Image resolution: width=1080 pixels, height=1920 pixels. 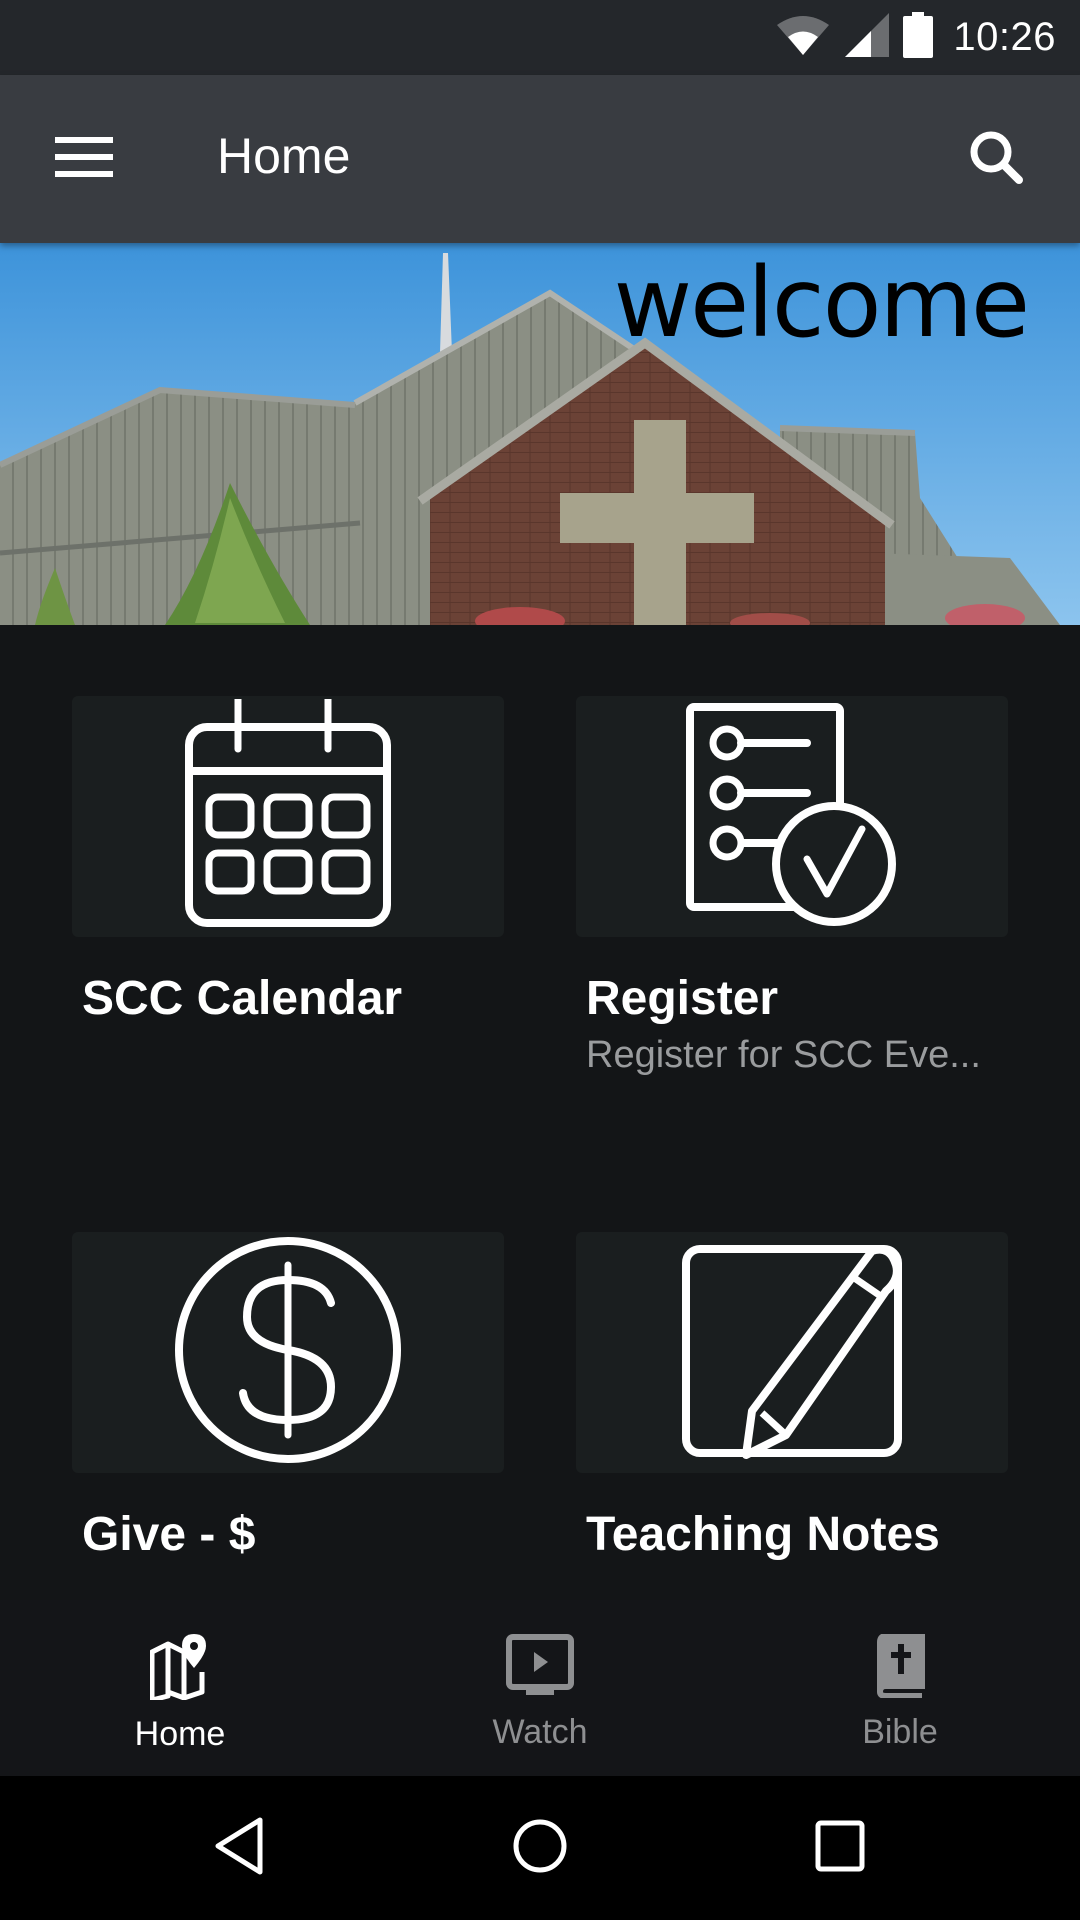 I want to click on tile-teaching-notes: Teaching Notes, so click(x=792, y=1397).